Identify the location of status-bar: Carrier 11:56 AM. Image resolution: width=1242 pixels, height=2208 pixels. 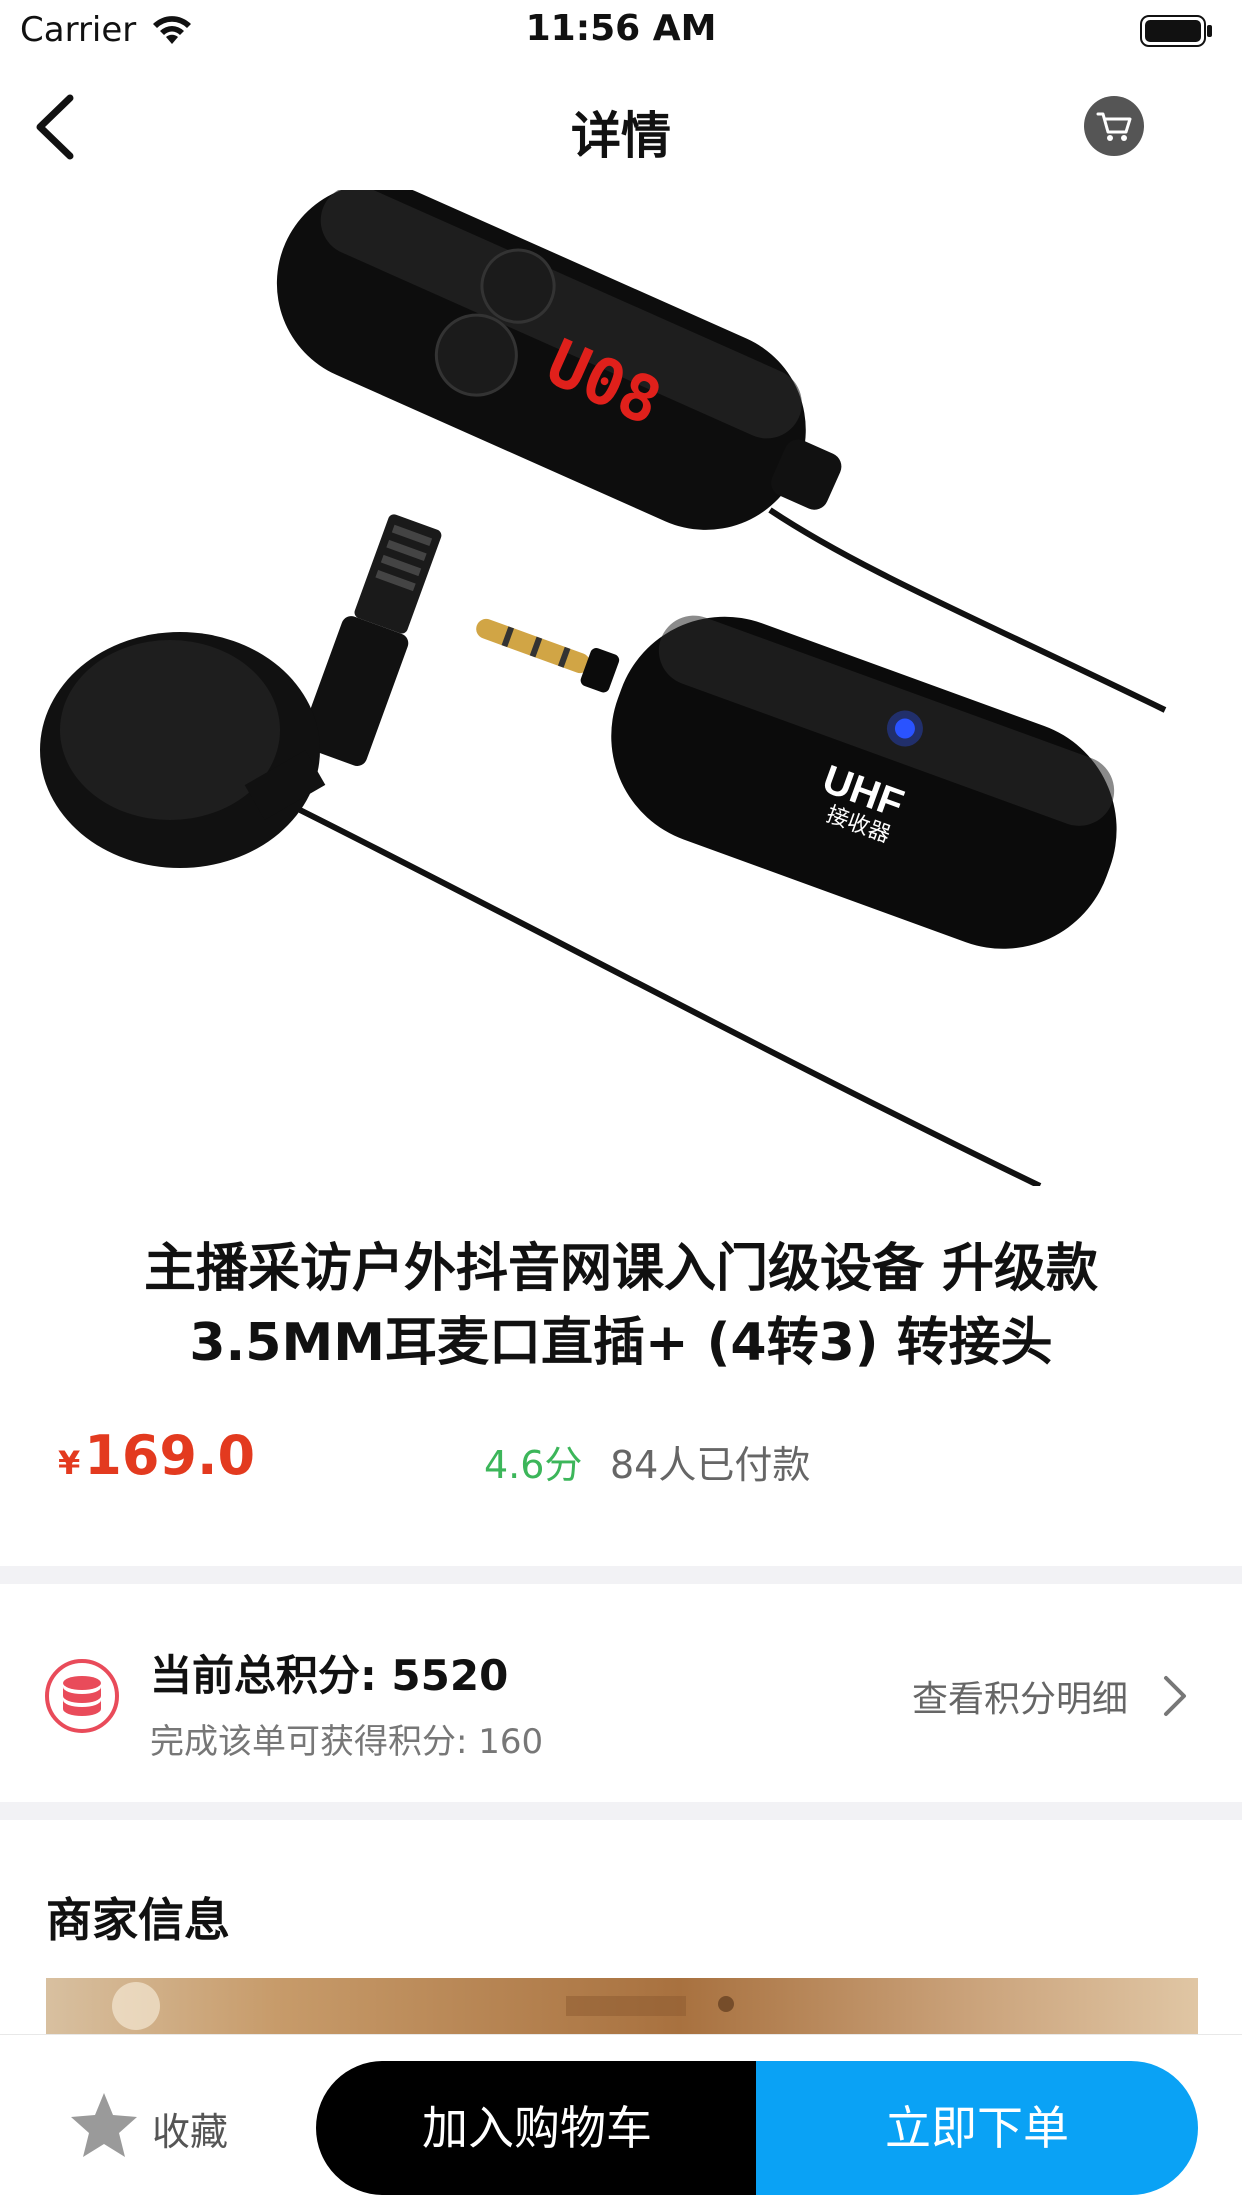
(621, 31).